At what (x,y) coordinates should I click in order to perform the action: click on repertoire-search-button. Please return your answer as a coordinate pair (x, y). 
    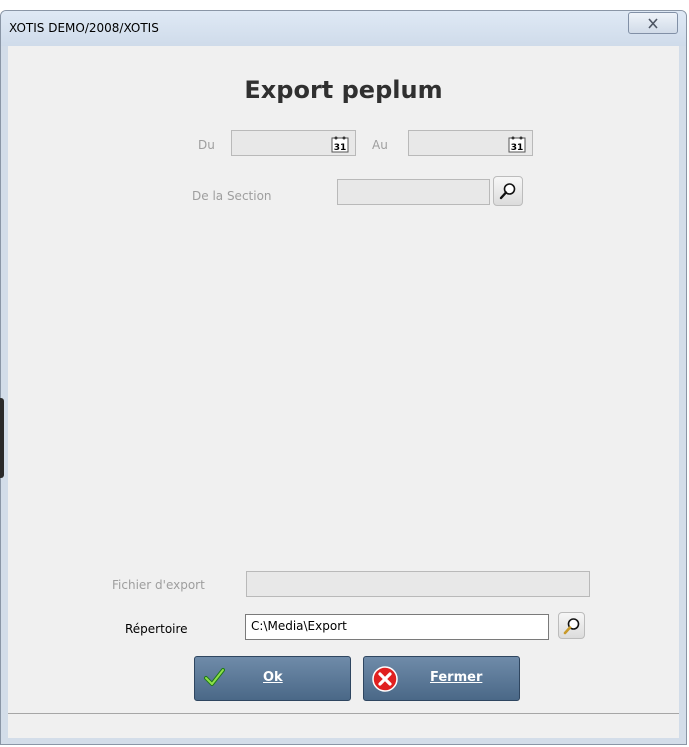
    Looking at the image, I should click on (571, 625).